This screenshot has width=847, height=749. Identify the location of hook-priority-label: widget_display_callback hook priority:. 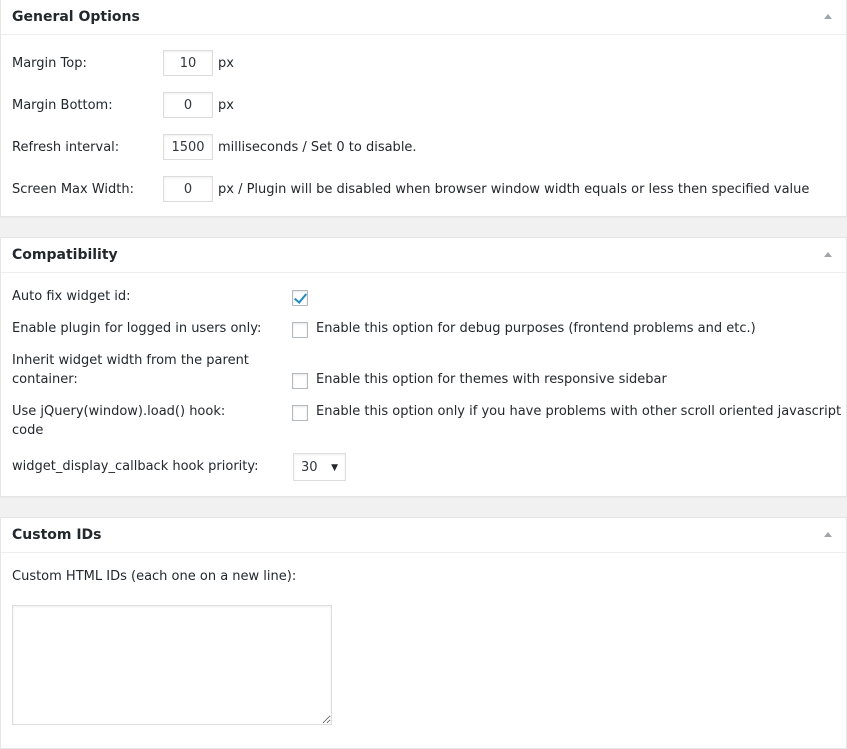
(135, 466).